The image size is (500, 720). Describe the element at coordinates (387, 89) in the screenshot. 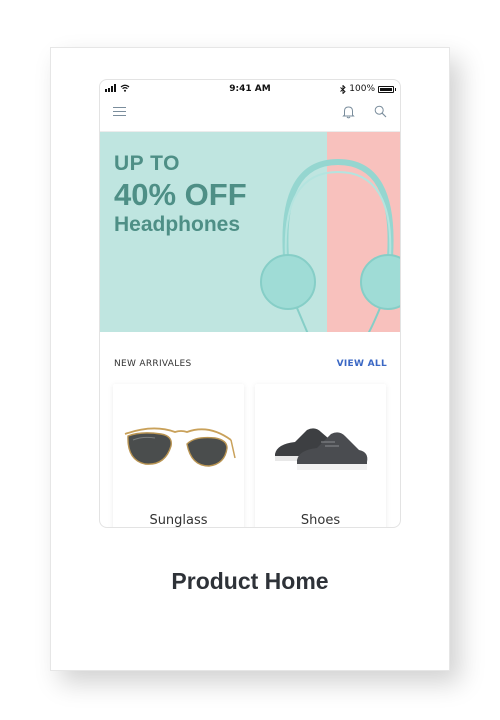

I see `battery-icon` at that location.